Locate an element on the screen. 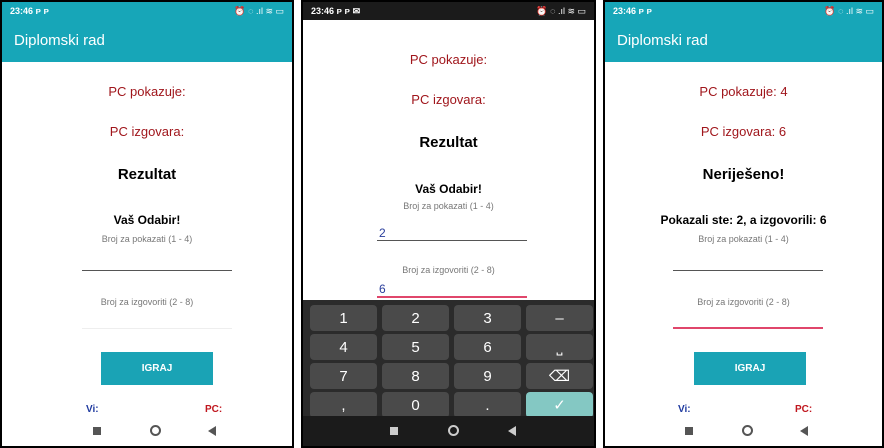  key-4: 4 is located at coordinates (343, 347).